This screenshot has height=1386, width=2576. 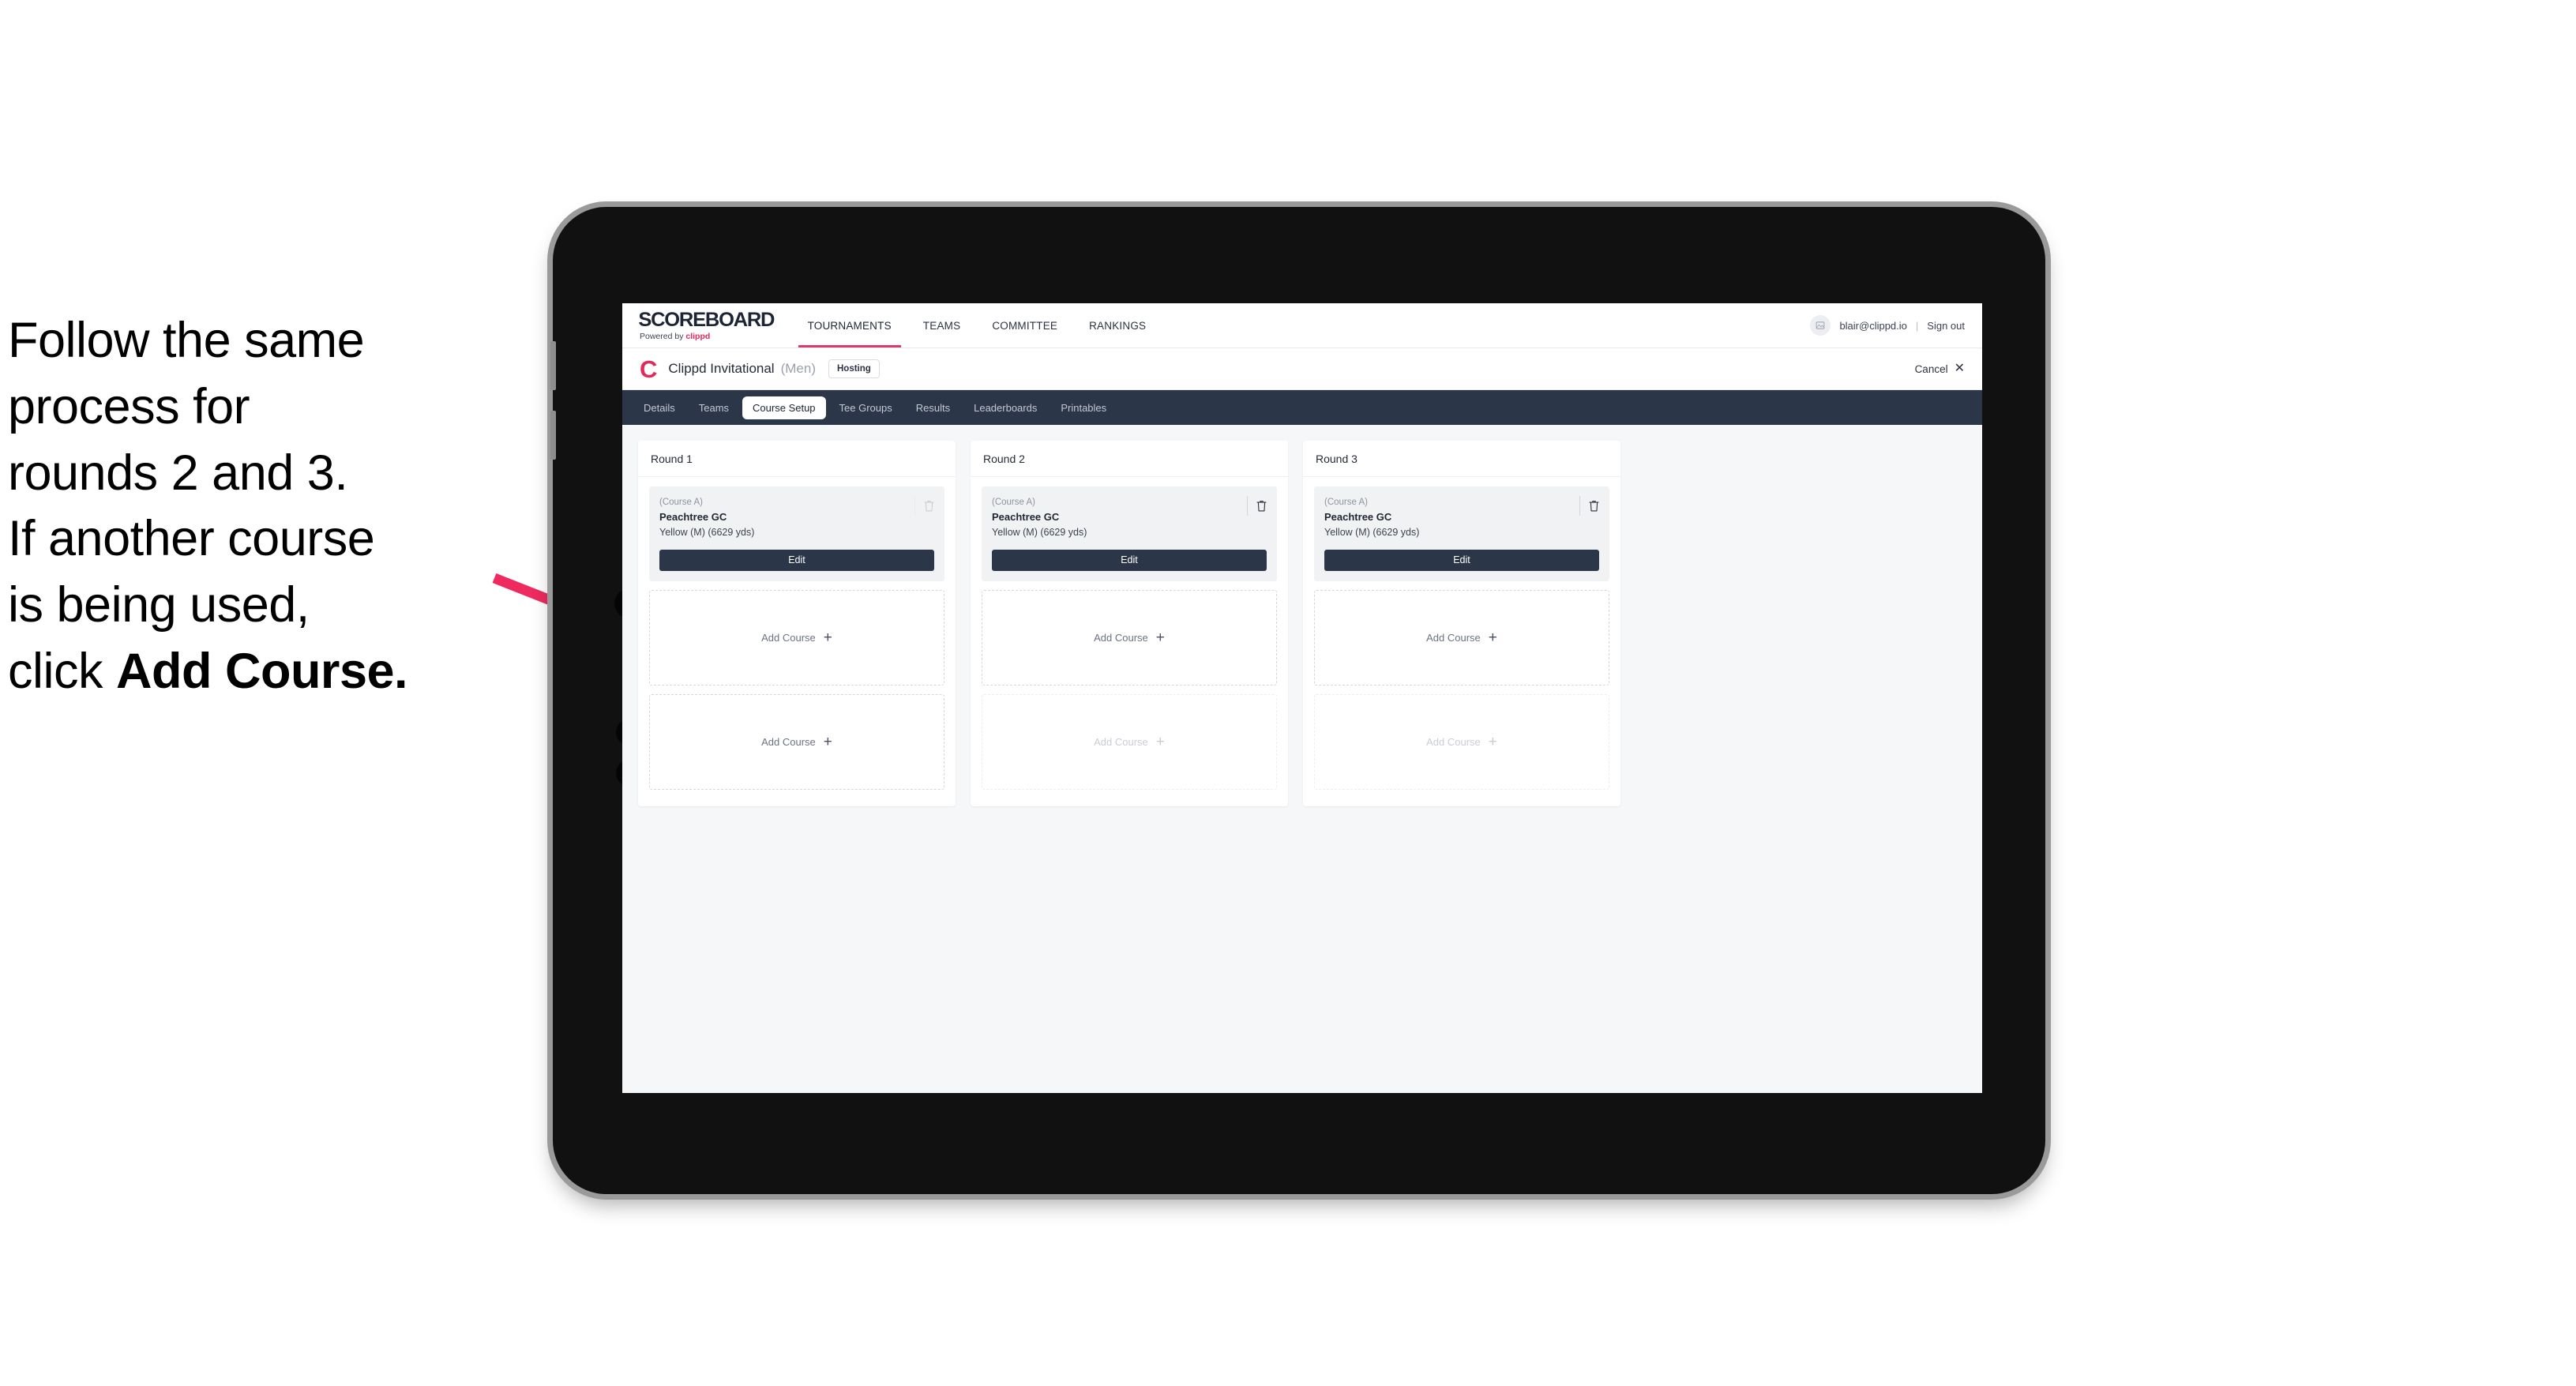 I want to click on annotation-line-6-prefix: click, so click(x=62, y=671).